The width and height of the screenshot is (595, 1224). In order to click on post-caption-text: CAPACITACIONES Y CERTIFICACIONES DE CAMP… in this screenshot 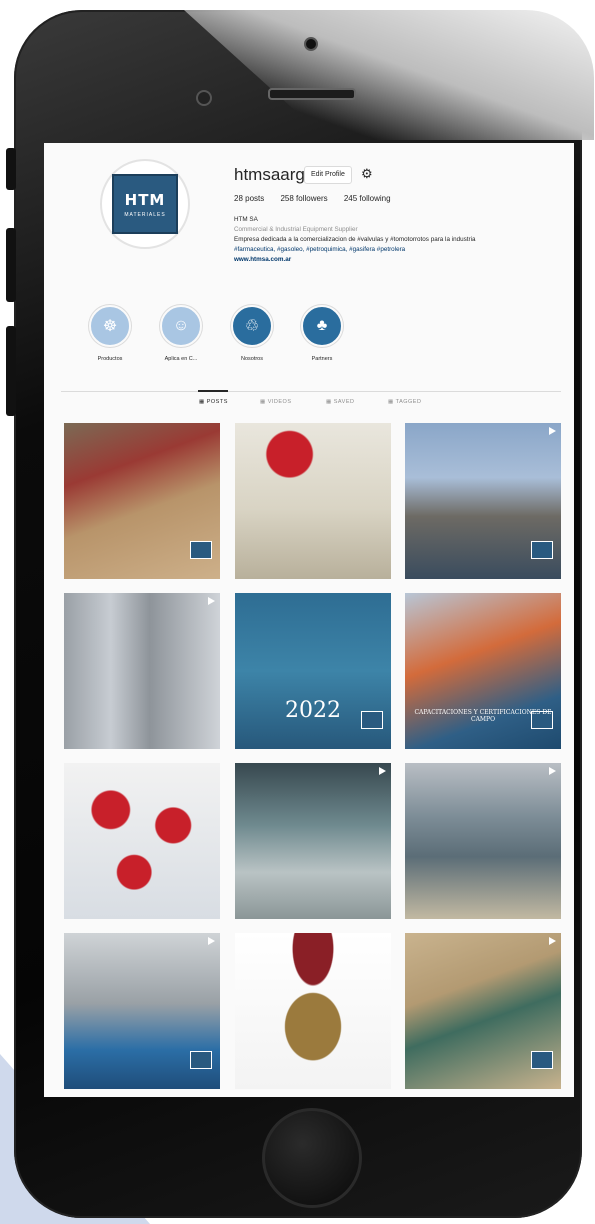, I will do `click(483, 716)`.